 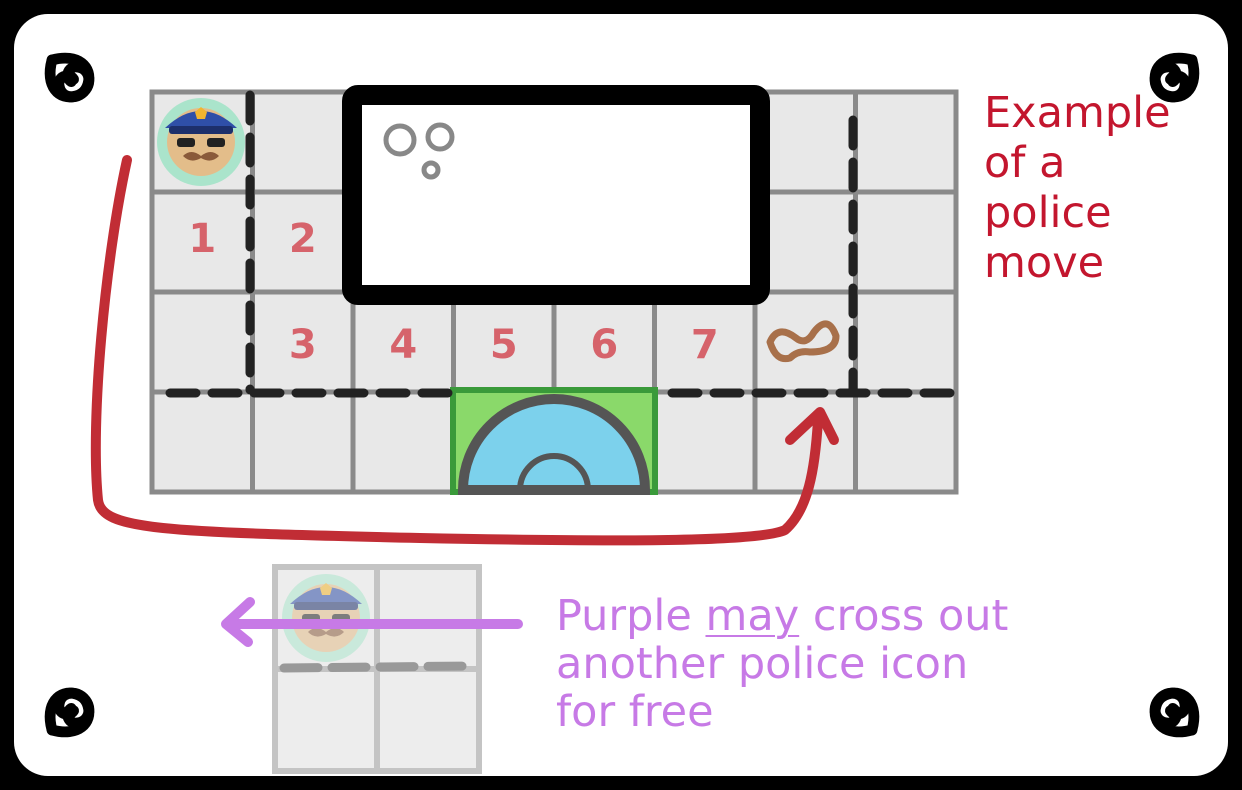 I want to click on move-step-number: 7, so click(x=704, y=345).